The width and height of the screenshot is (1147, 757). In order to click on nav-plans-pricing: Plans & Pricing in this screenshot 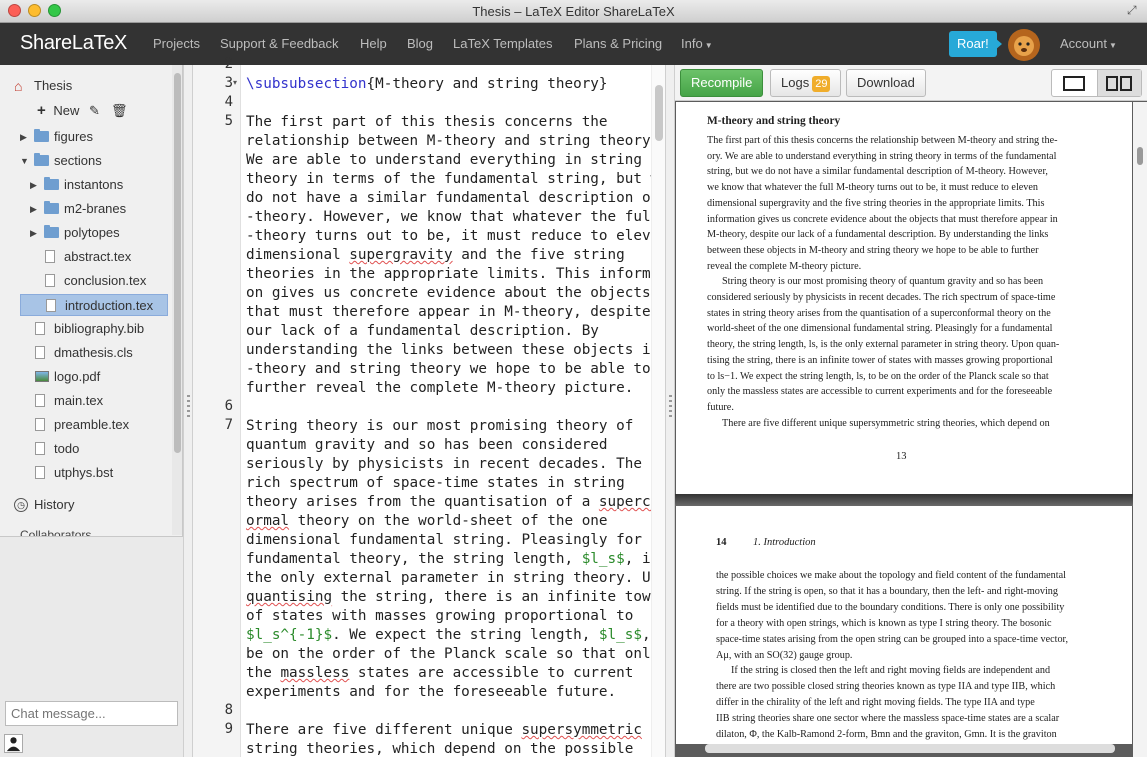, I will do `click(618, 43)`.